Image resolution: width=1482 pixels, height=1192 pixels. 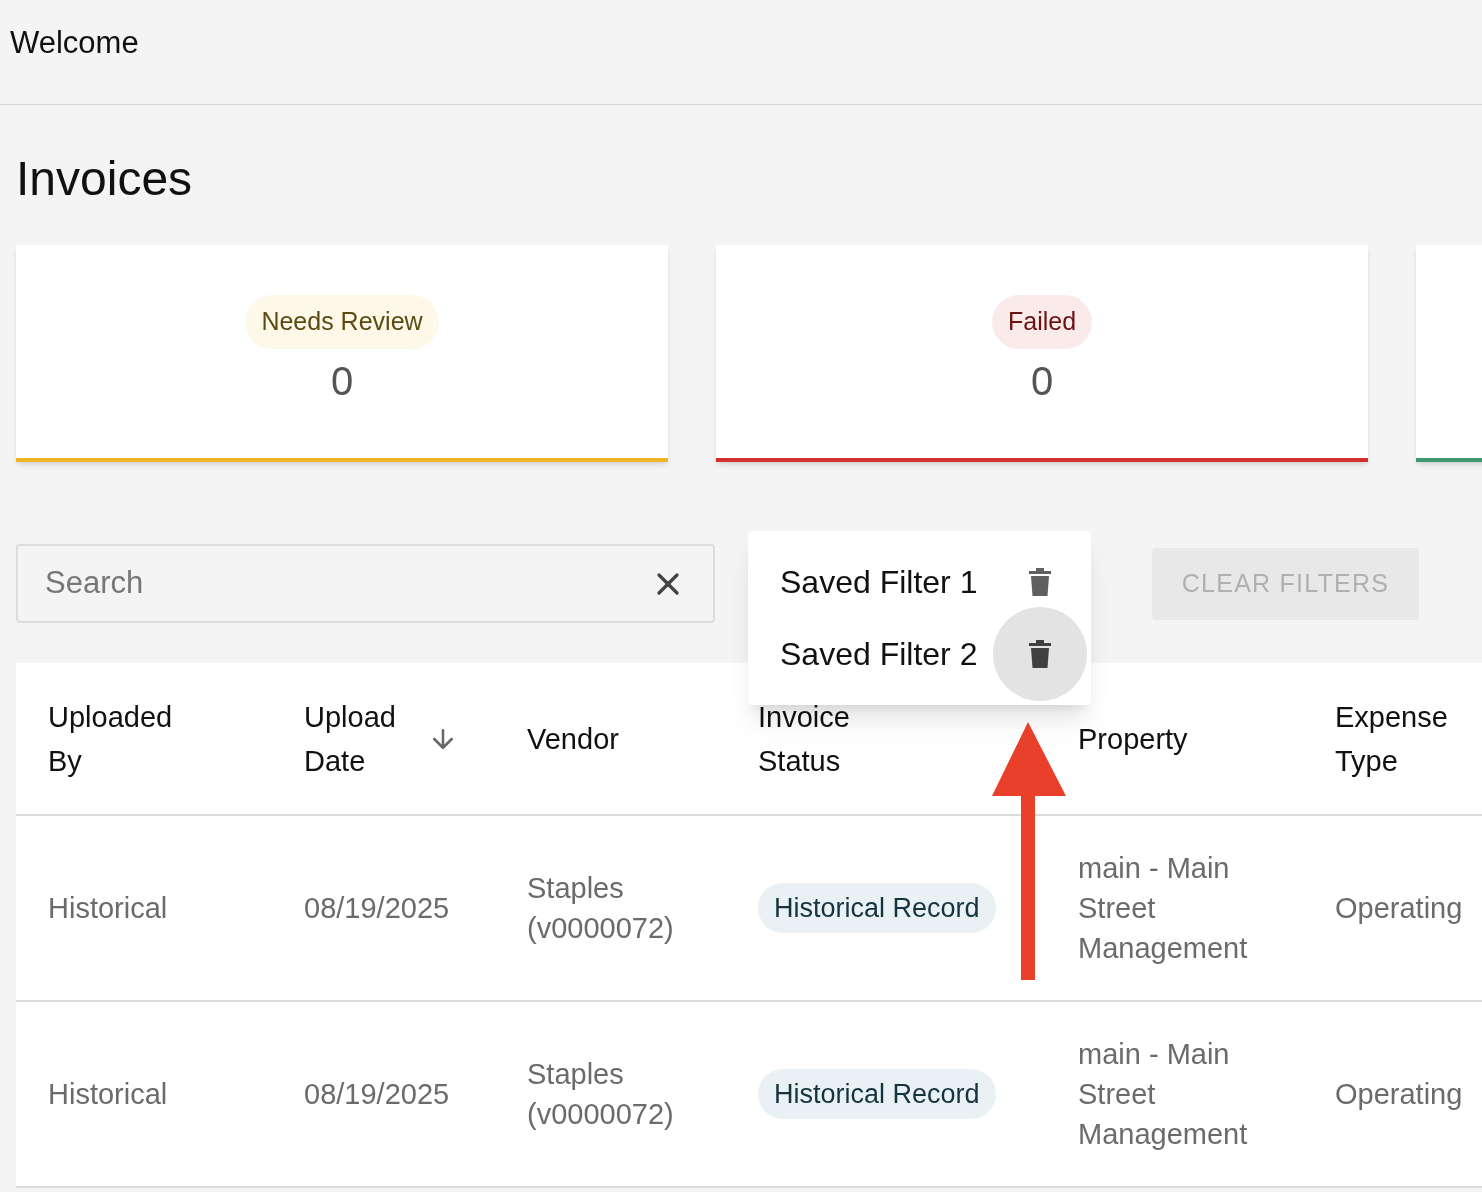 What do you see at coordinates (74, 42) in the screenshot?
I see `welcome-text: Welcome` at bounding box center [74, 42].